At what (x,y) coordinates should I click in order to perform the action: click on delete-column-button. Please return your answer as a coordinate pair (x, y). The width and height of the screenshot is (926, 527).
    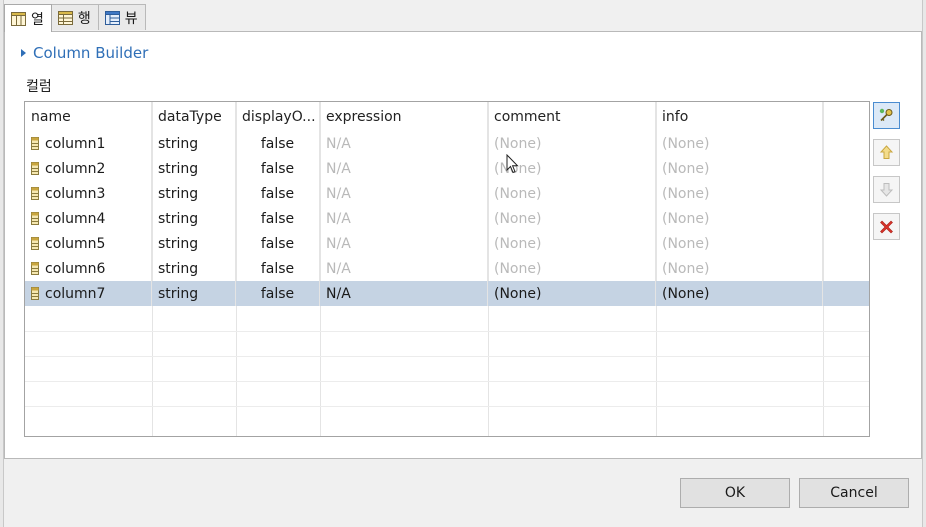
    Looking at the image, I should click on (886, 226).